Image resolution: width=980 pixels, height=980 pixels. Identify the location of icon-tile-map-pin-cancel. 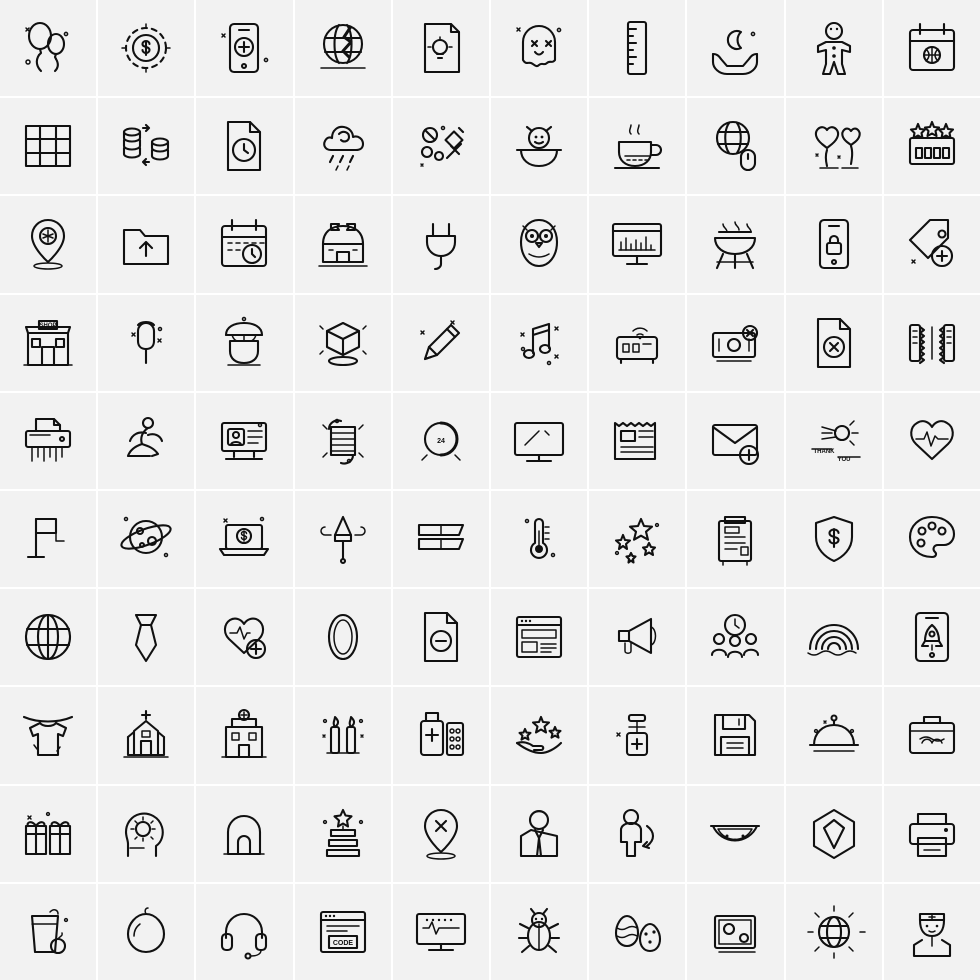
(440, 833).